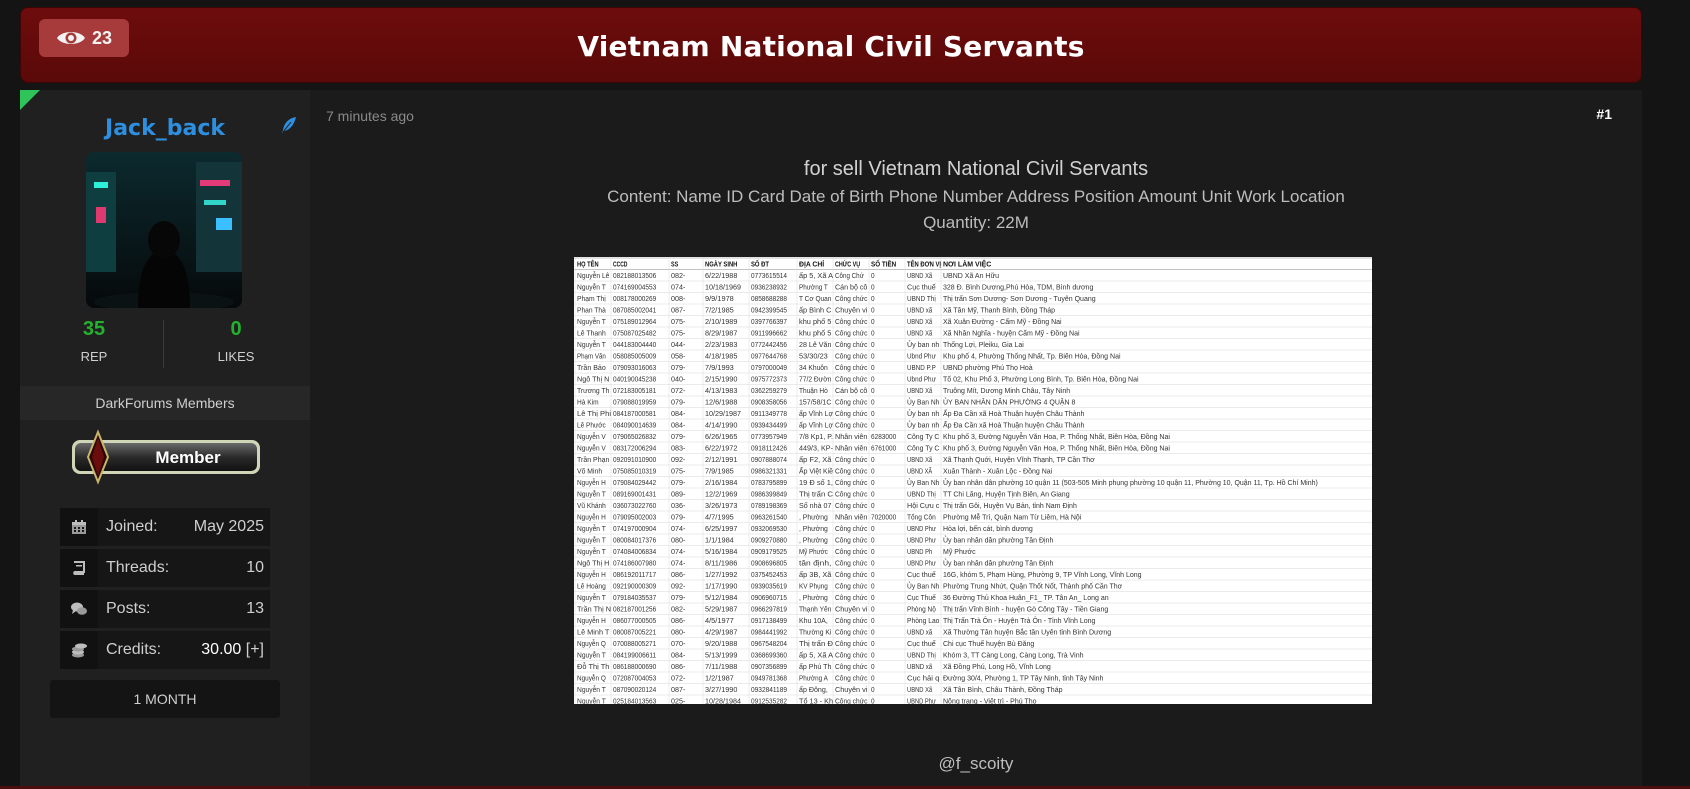 This screenshot has height=789, width=1690. What do you see at coordinates (678, 679) in the screenshot?
I see `sheet-cell: 072-` at bounding box center [678, 679].